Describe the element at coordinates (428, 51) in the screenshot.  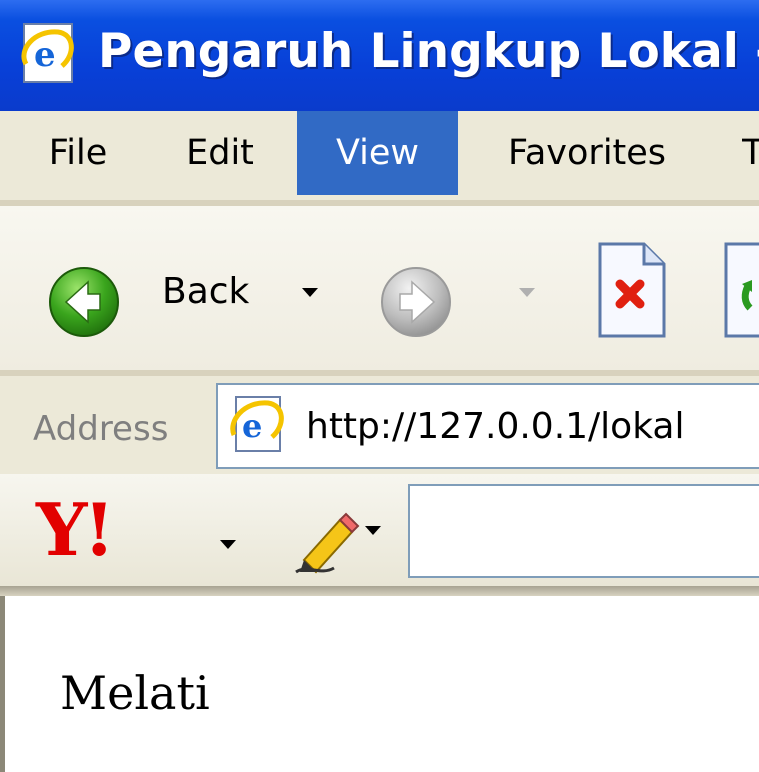
I see `window-title: Pengaruh Lingkup Lokal -` at that location.